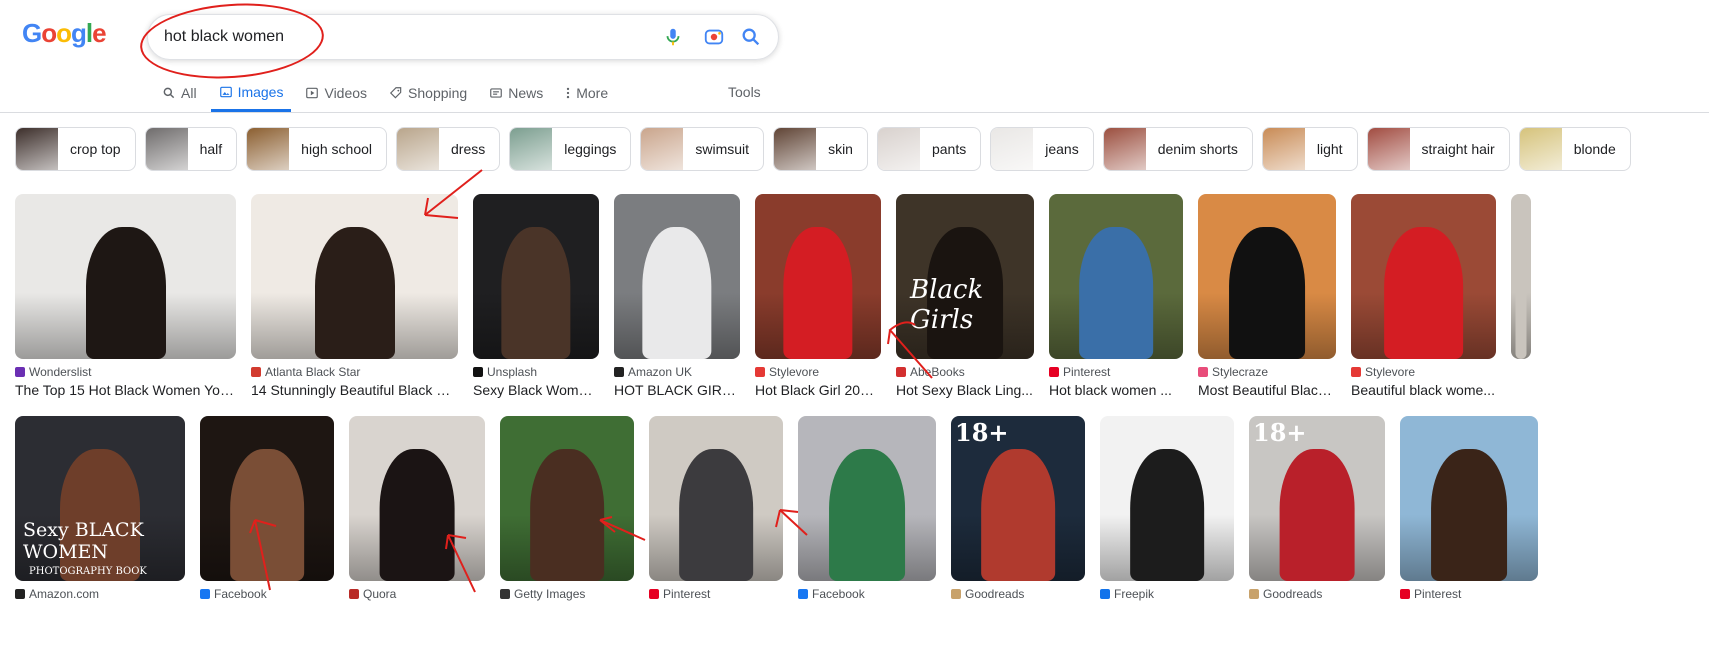 The image size is (1709, 657). I want to click on result-source: Atlanta Black Star, so click(354, 372).